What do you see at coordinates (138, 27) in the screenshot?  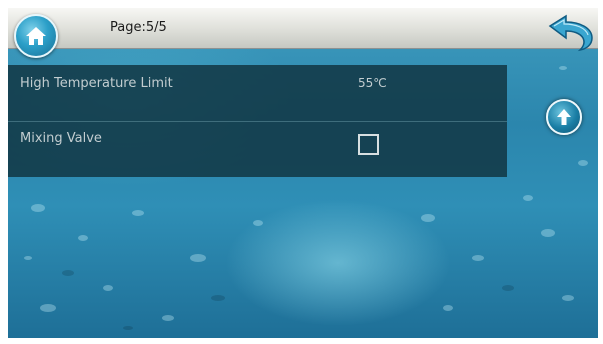 I see `page-indicator: Page:5/5` at bounding box center [138, 27].